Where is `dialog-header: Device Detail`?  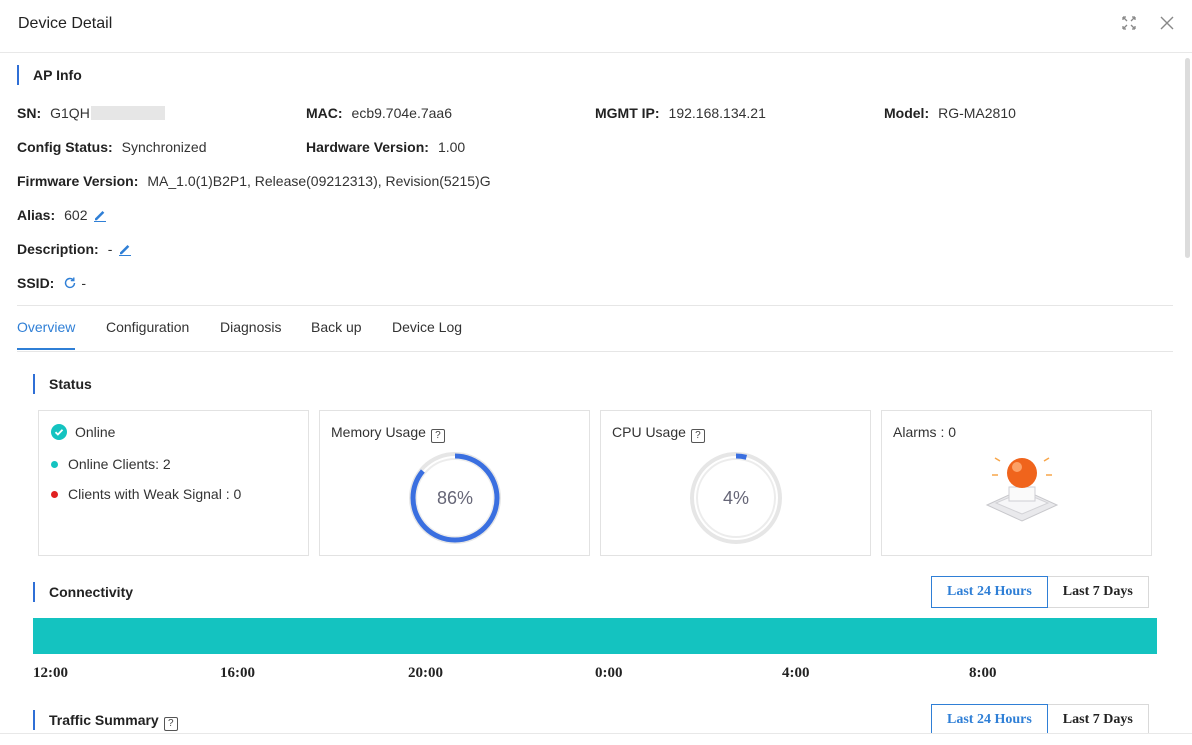
dialog-header: Device Detail is located at coordinates (596, 26).